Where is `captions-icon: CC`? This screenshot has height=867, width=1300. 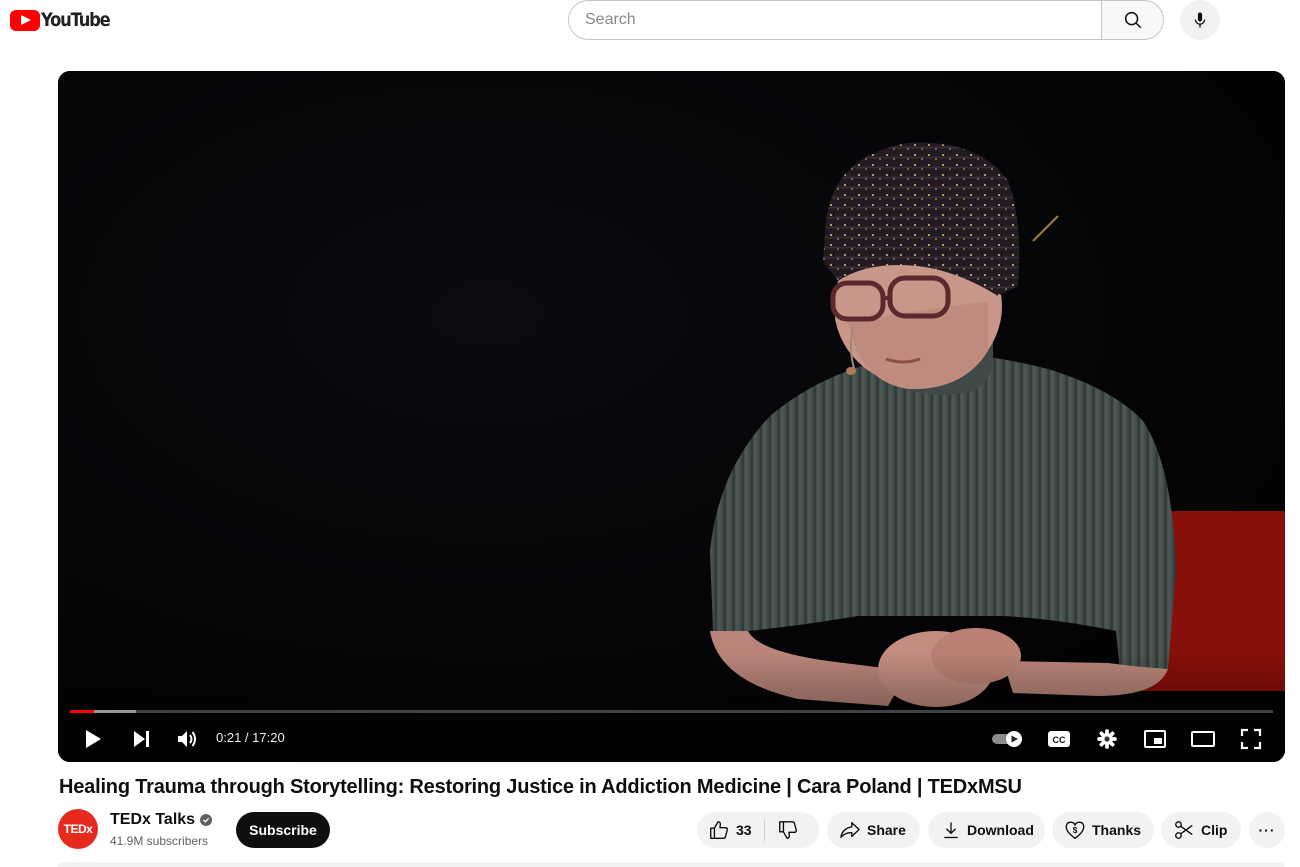 captions-icon: CC is located at coordinates (1059, 739).